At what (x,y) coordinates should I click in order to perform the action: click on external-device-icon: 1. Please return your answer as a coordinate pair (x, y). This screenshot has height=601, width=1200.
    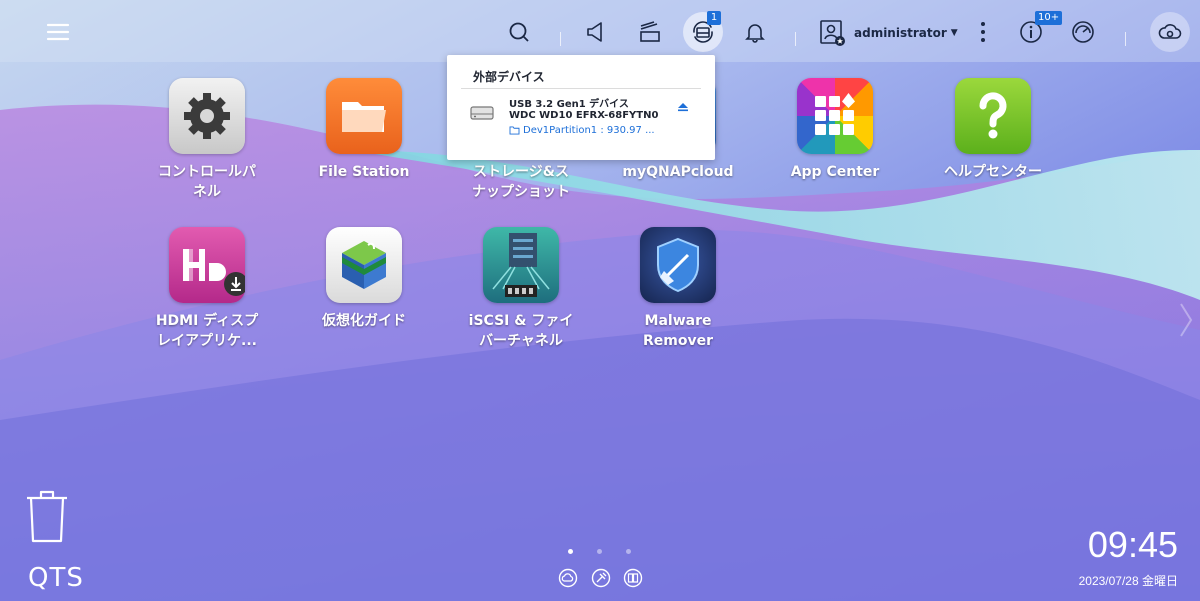
    Looking at the image, I should click on (703, 31).